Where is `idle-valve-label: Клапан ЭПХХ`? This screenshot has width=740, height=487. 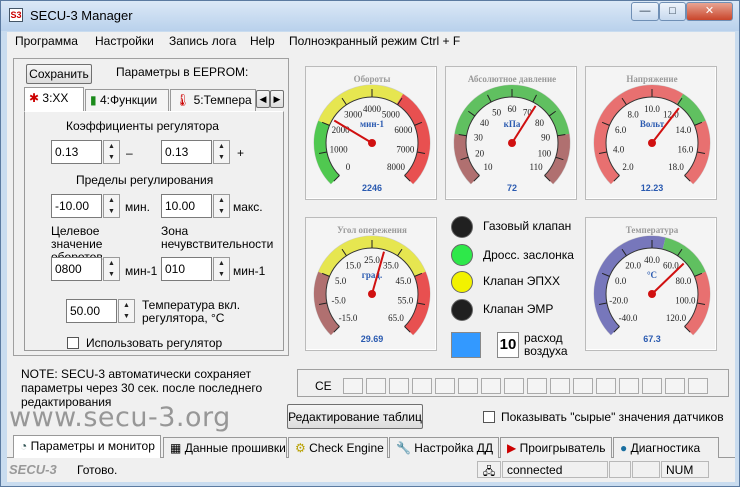
idle-valve-label: Клапан ЭПХХ is located at coordinates (522, 281).